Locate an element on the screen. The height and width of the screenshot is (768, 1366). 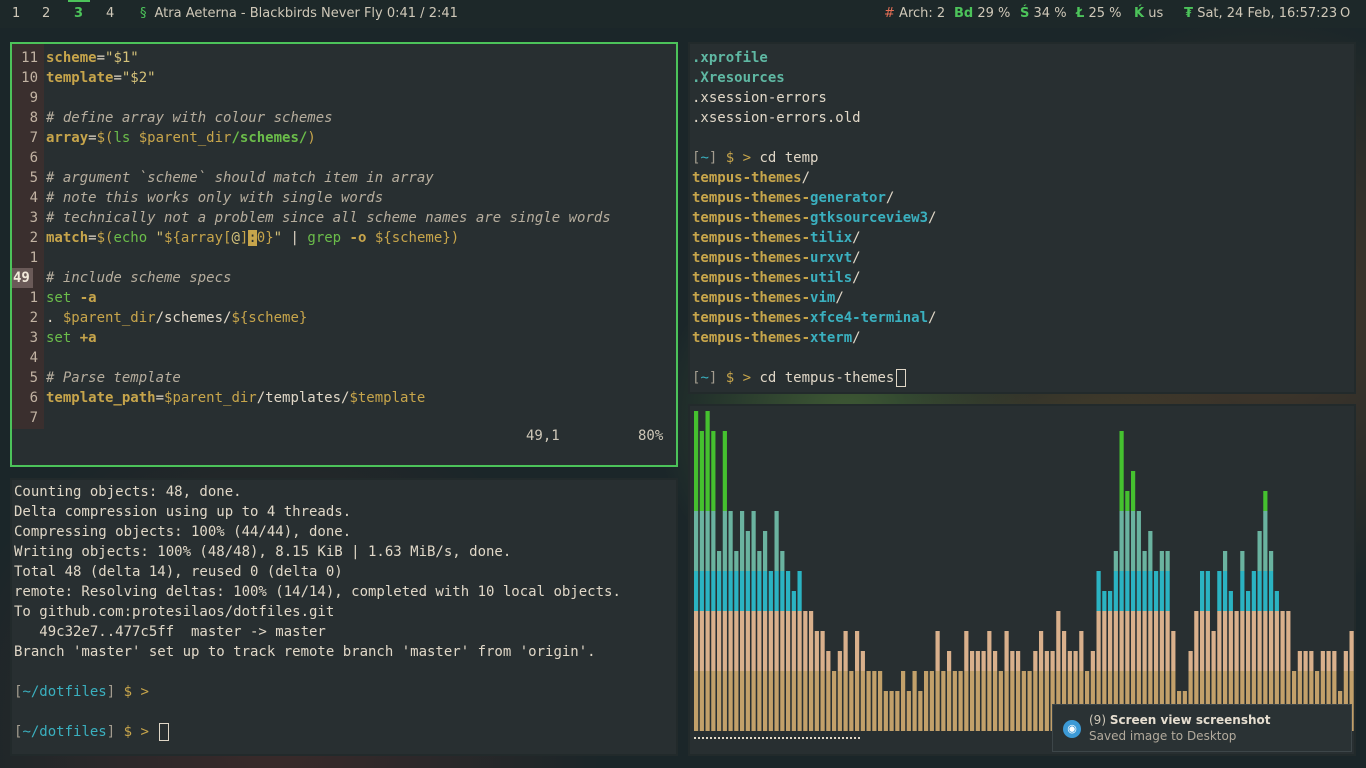
line-number: 6 is located at coordinates (33, 398).